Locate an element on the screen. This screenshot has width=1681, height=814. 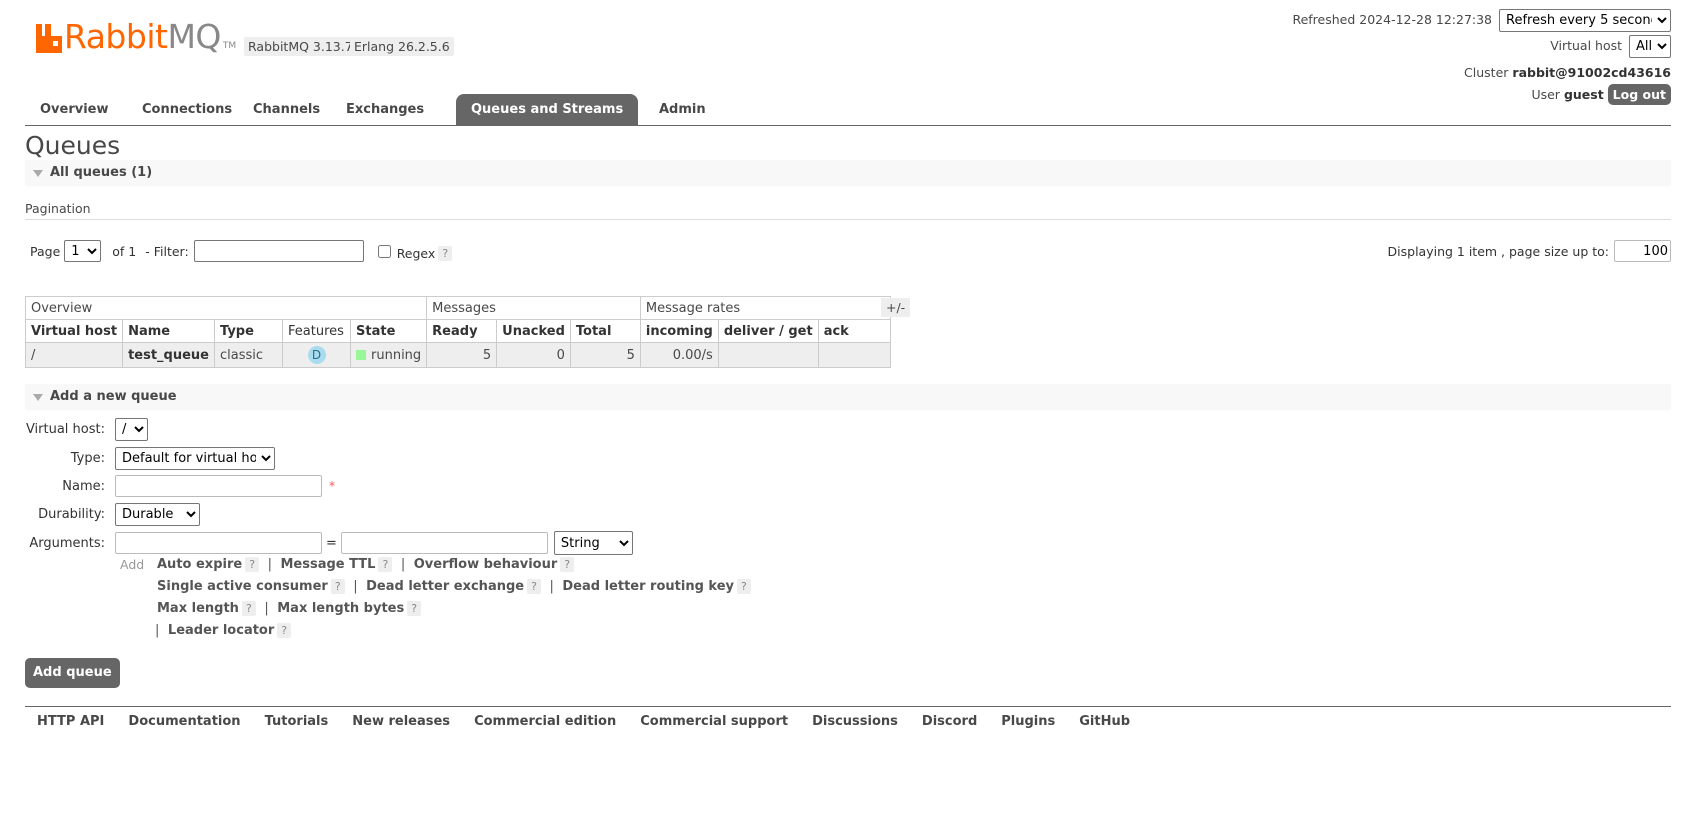
footer-http-api: HTTP API is located at coordinates (70, 721).